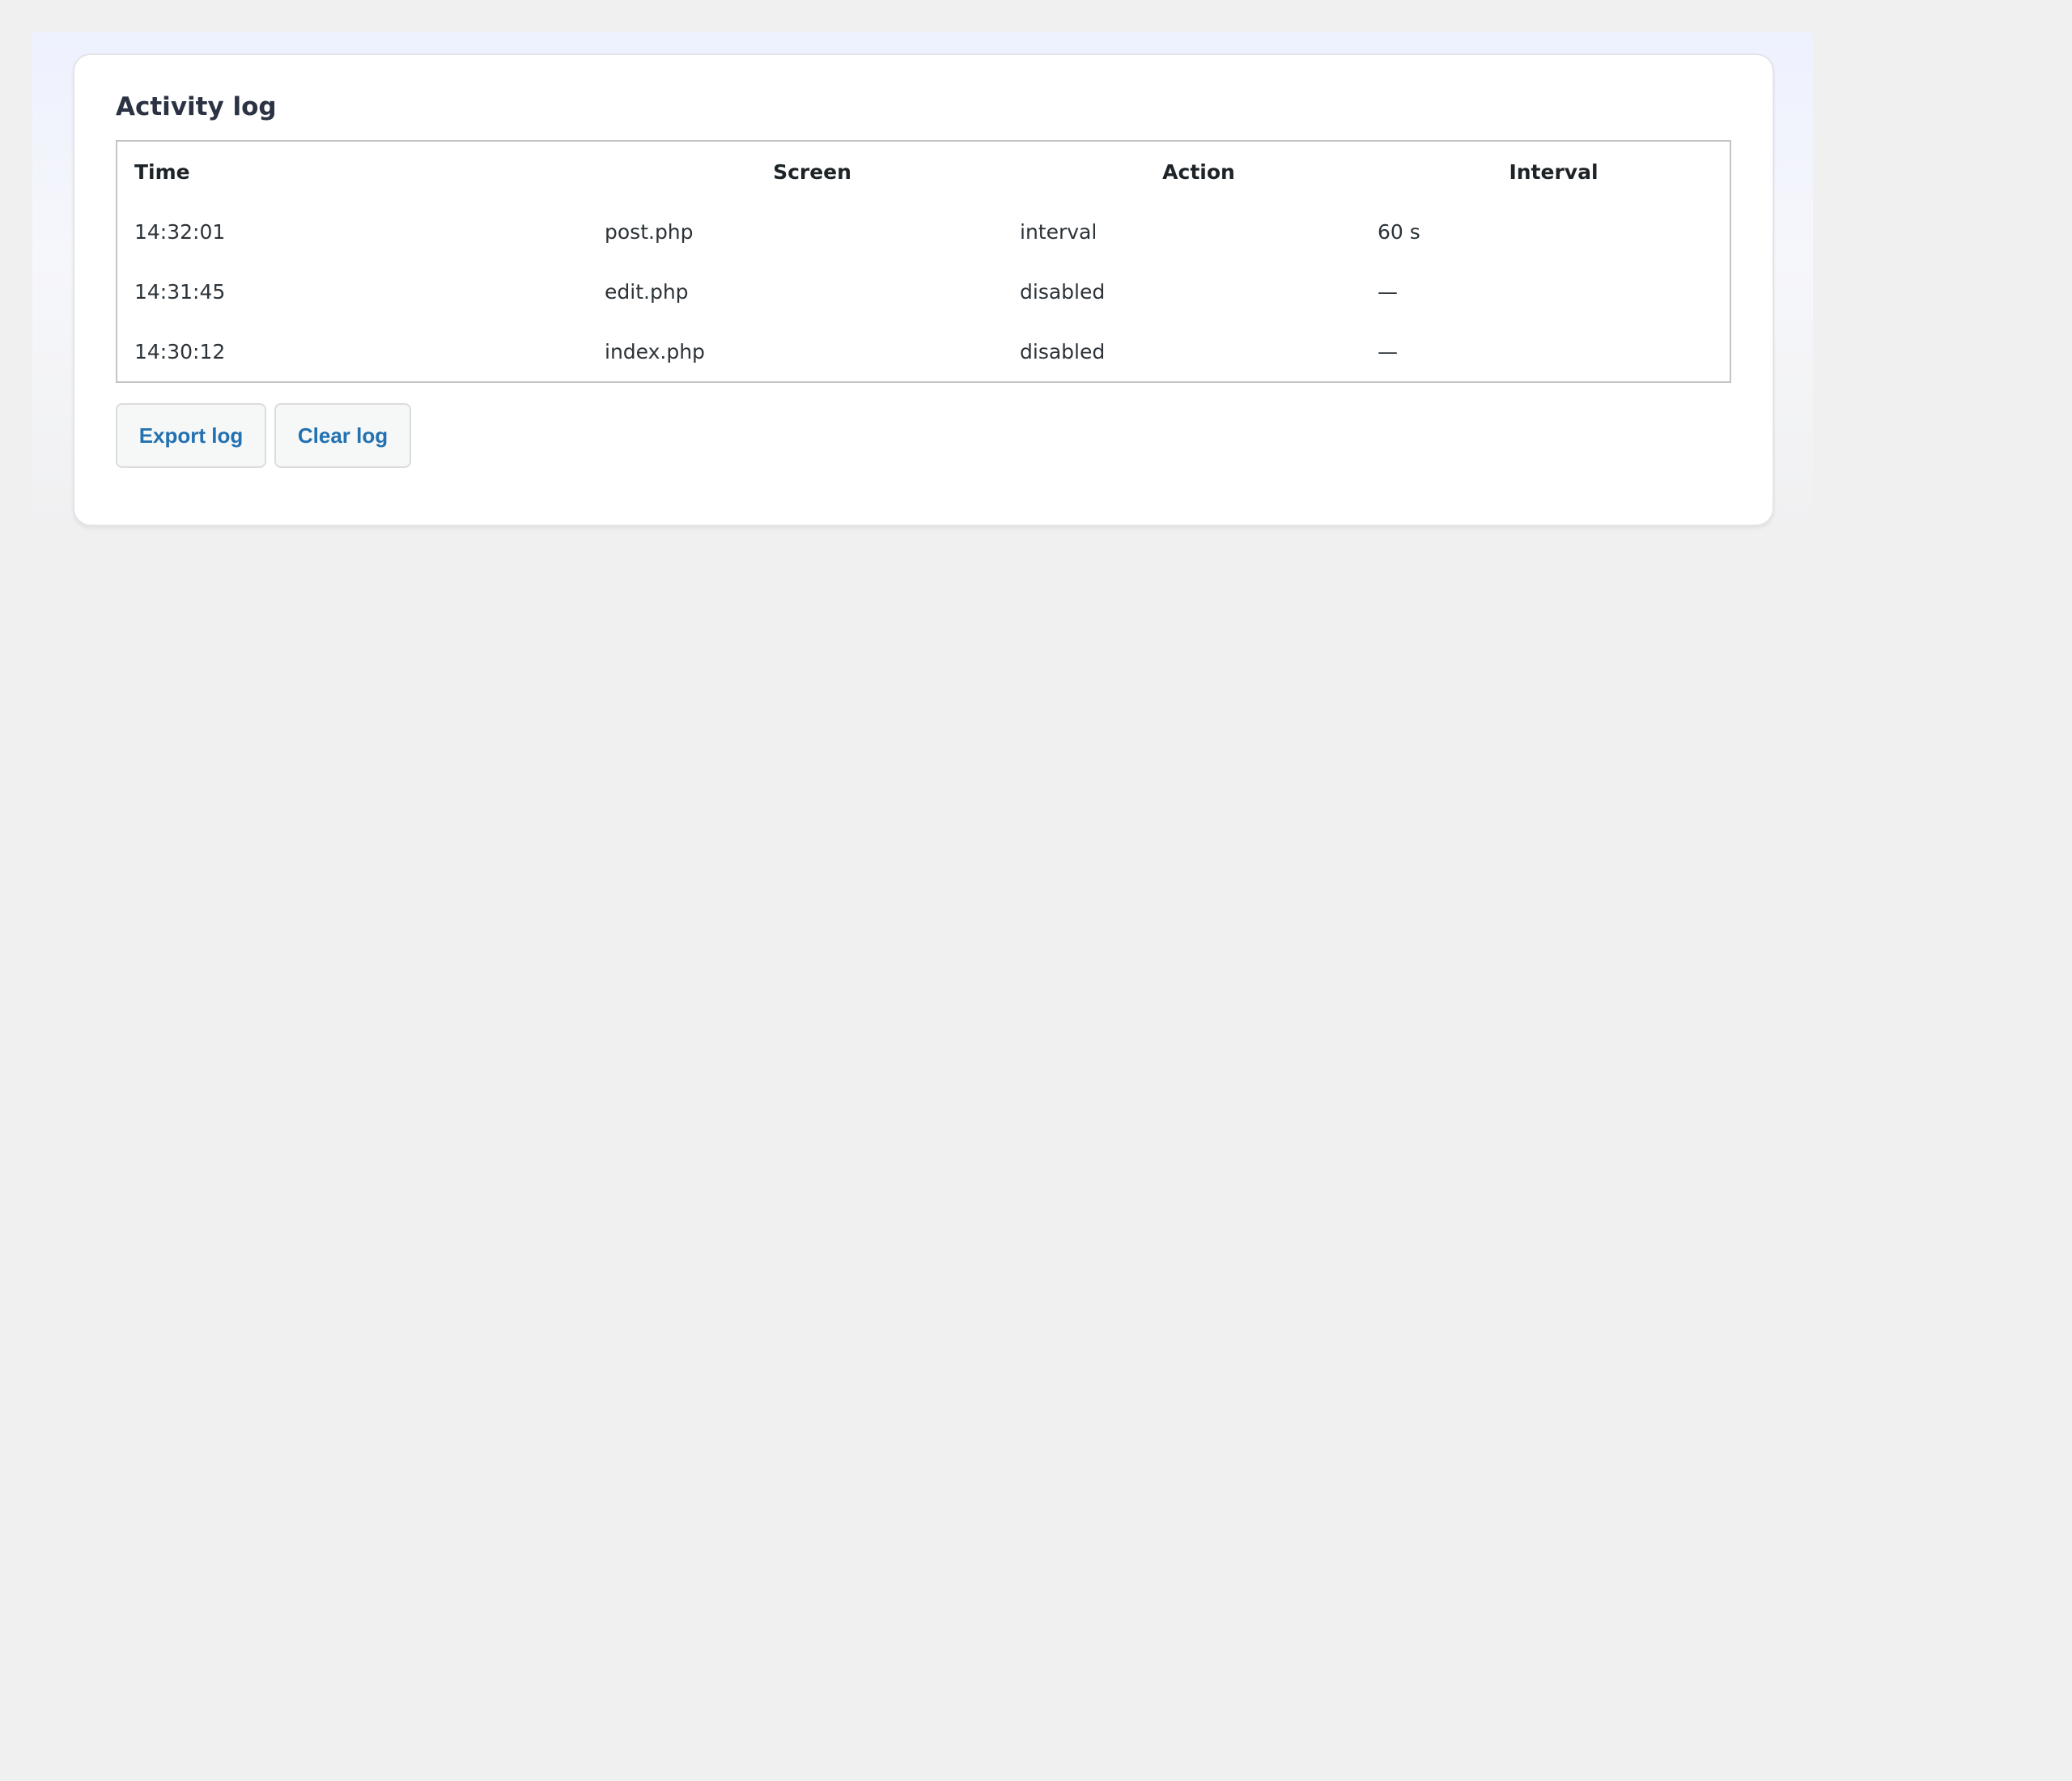 The width and height of the screenshot is (2072, 1781). I want to click on table-header: Time Screen Action Interval, so click(923, 171).